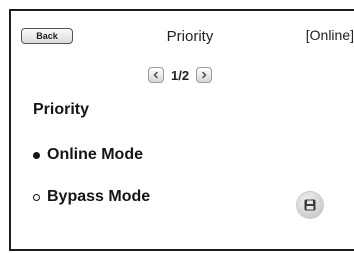  What do you see at coordinates (36, 155) in the screenshot?
I see `radio-selected-icon` at bounding box center [36, 155].